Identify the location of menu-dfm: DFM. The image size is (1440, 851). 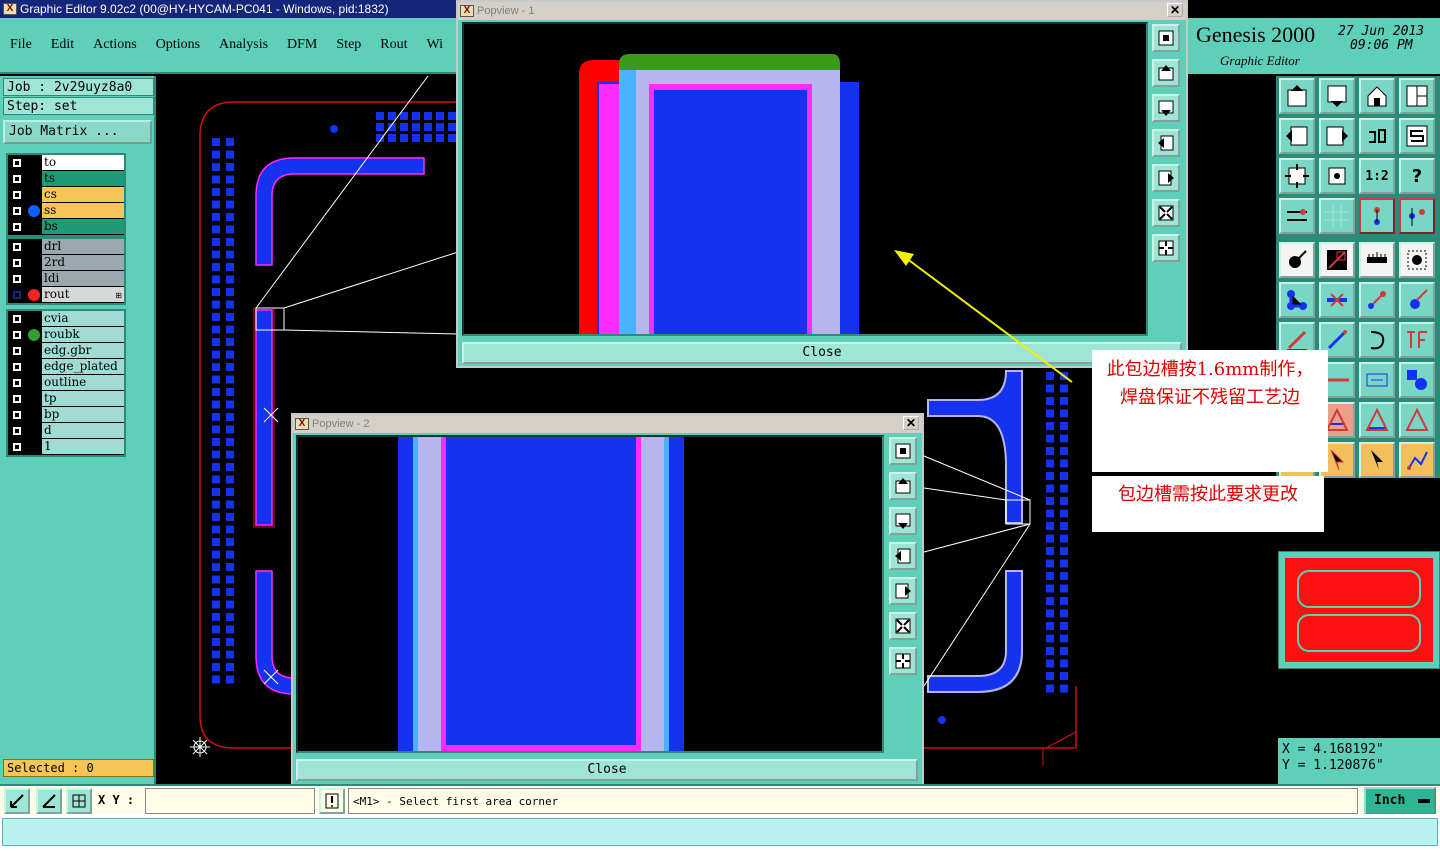
(302, 45).